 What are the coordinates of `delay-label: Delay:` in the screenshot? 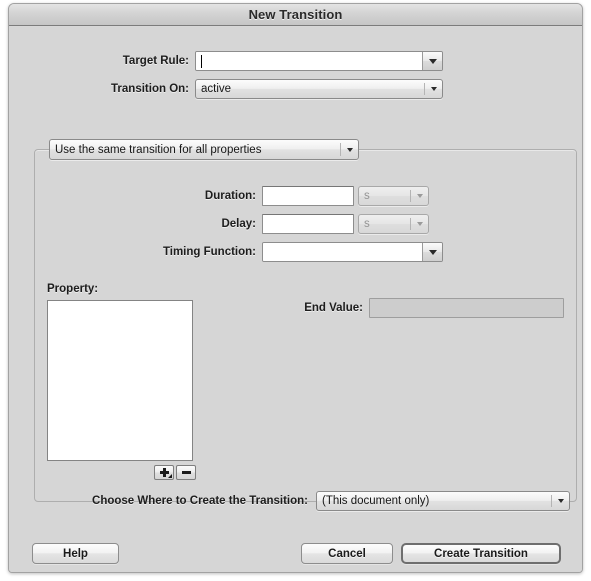 It's located at (238, 224).